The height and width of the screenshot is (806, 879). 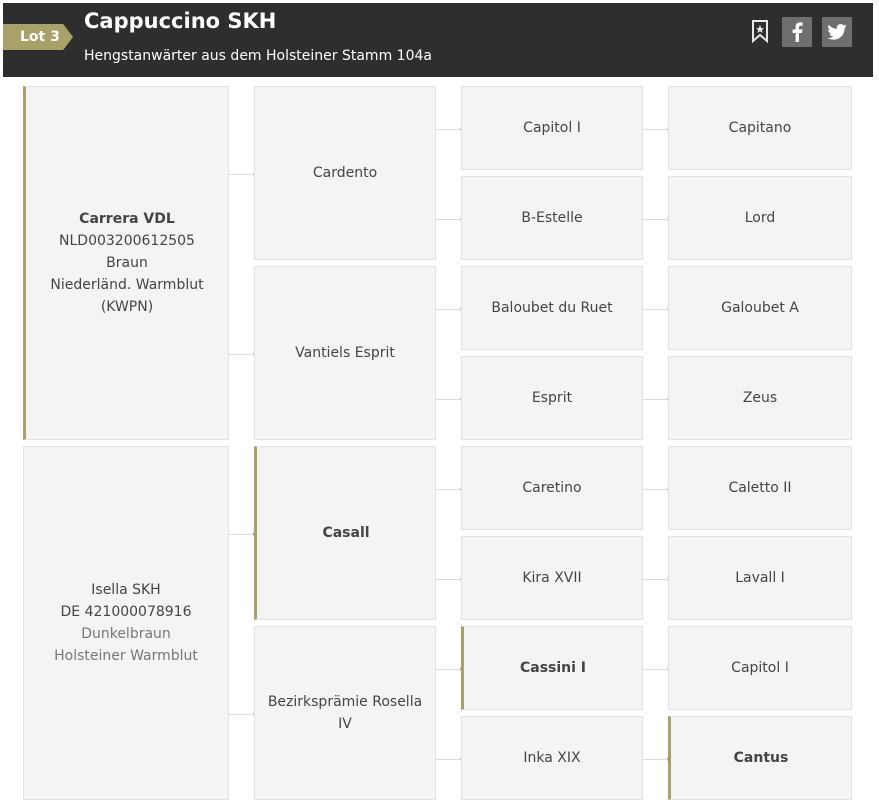 I want to click on sire-color: Braun, so click(x=127, y=263).